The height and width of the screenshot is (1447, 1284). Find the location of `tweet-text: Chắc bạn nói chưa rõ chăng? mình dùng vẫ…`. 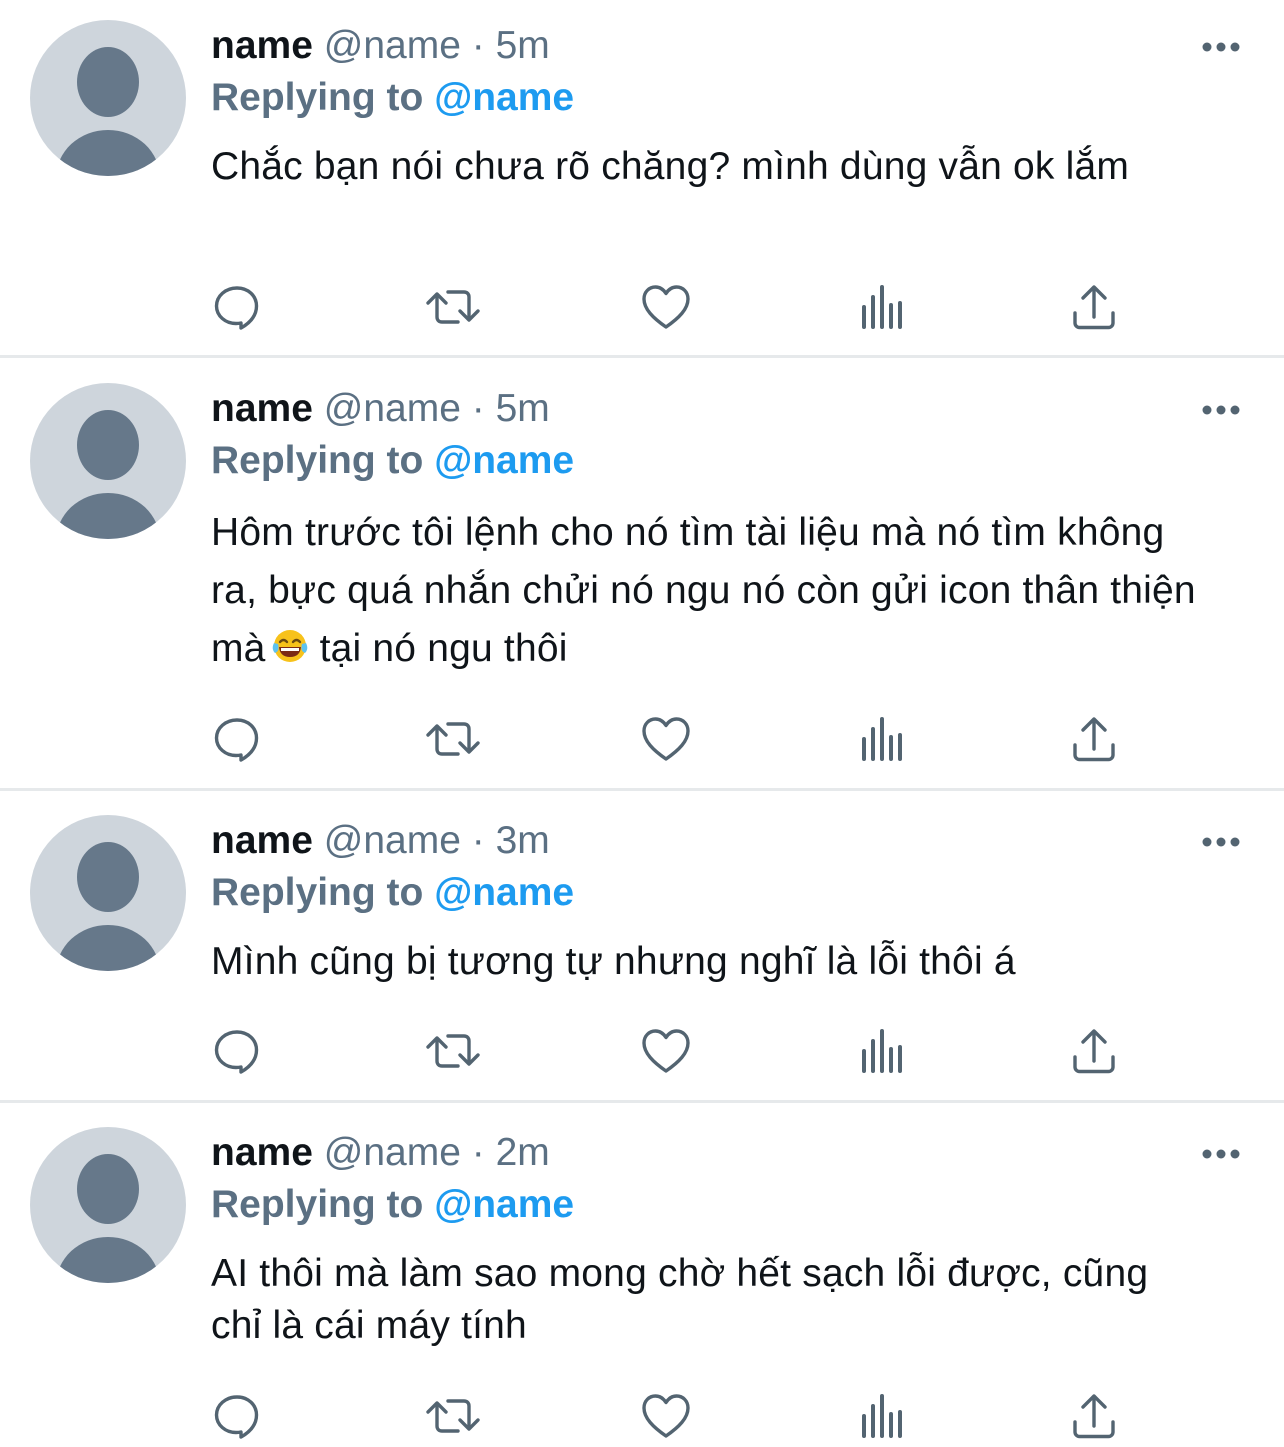

tweet-text: Chắc bạn nói chưa rõ chăng? mình dùng vẫ… is located at coordinates (701, 167).